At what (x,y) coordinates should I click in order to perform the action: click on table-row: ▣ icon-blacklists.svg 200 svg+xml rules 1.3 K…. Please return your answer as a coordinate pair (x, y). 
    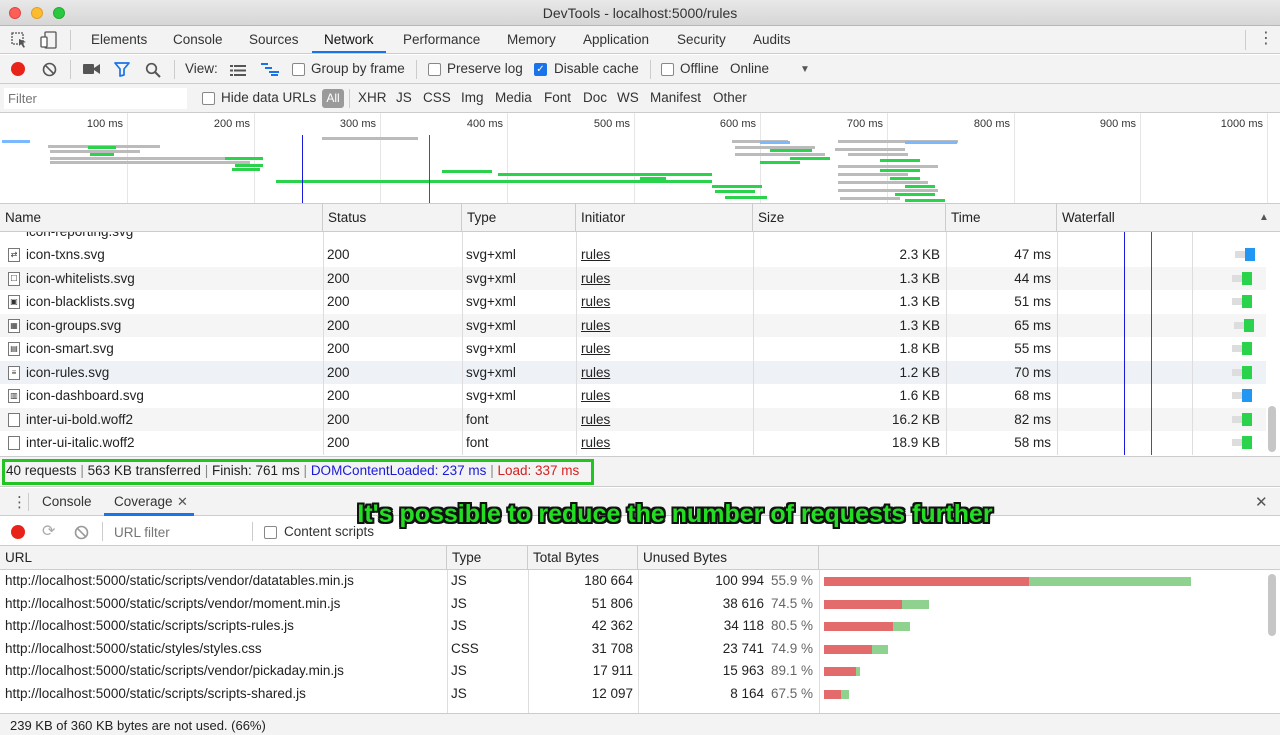
    Looking at the image, I should click on (633, 302).